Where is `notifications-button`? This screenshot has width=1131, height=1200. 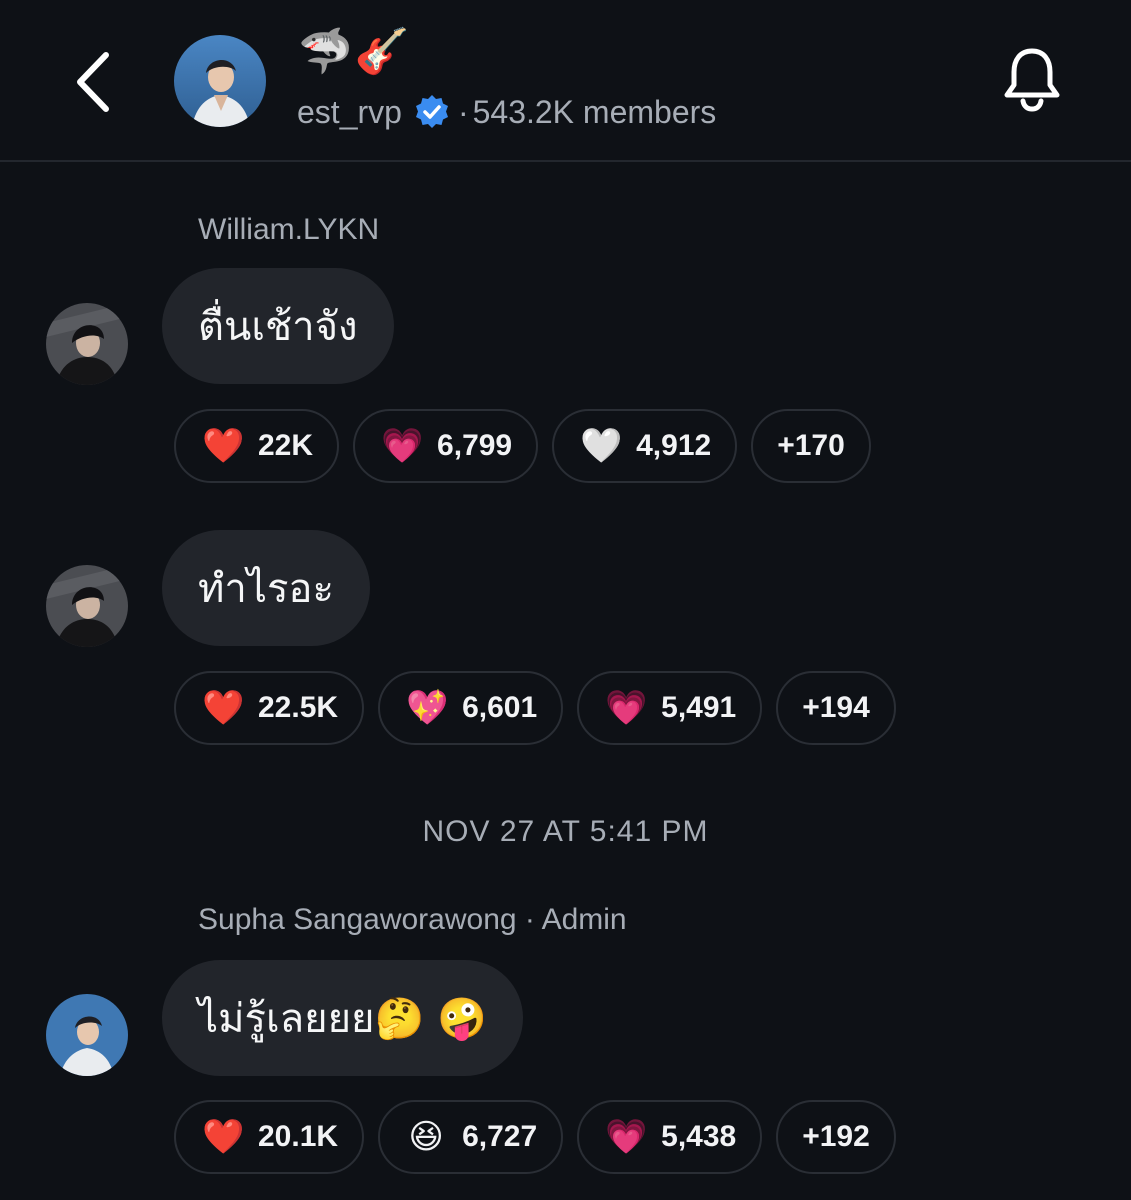
notifications-button is located at coordinates (1032, 80).